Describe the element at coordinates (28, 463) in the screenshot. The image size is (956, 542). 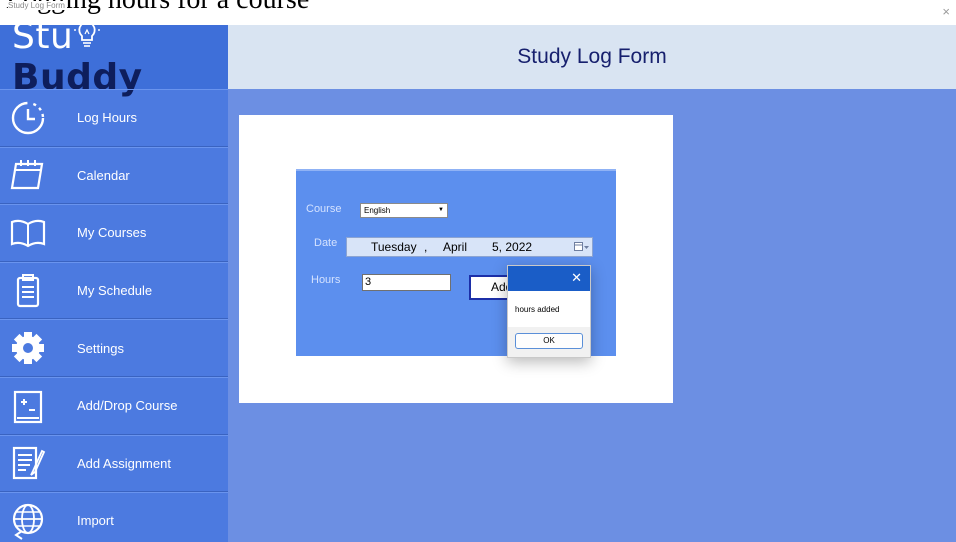
I see `notepad-icon` at that location.